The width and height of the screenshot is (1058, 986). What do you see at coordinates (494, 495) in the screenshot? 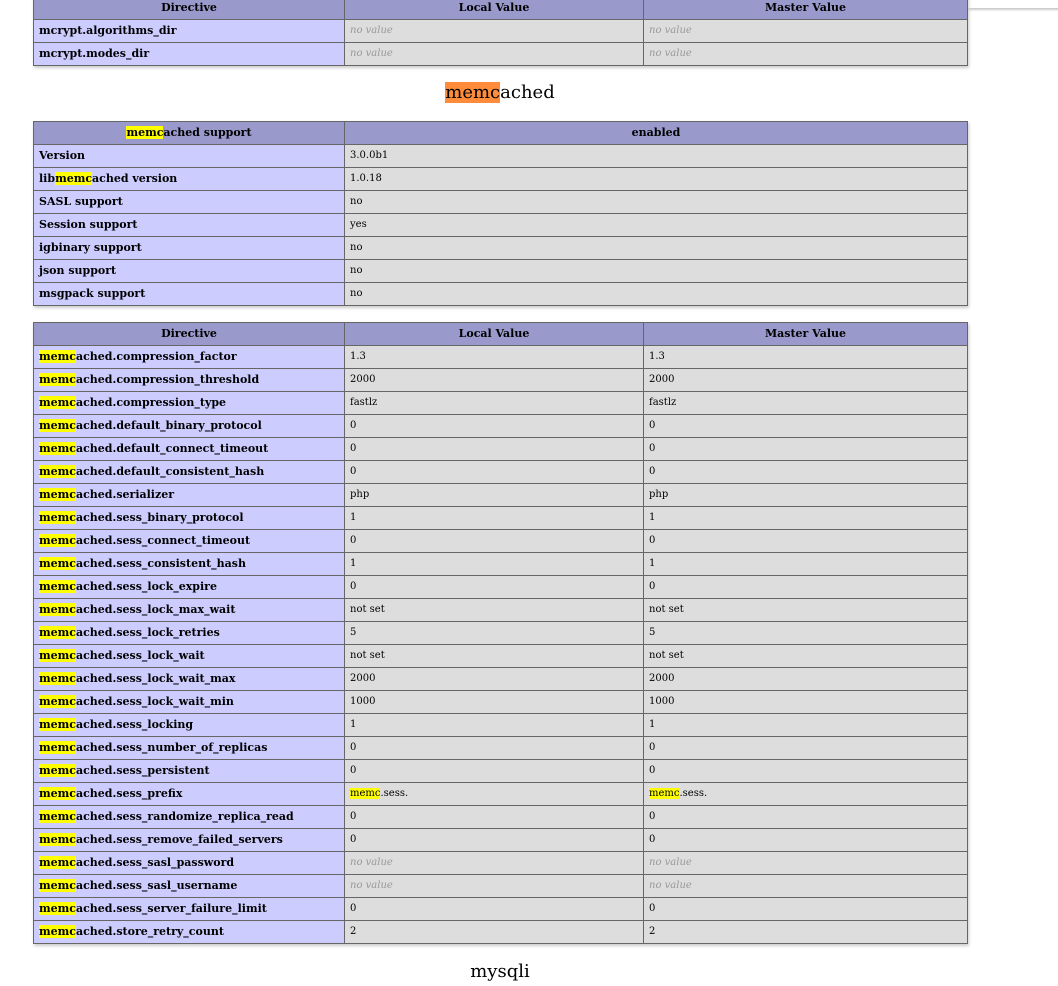
I see `local-value: php` at bounding box center [494, 495].